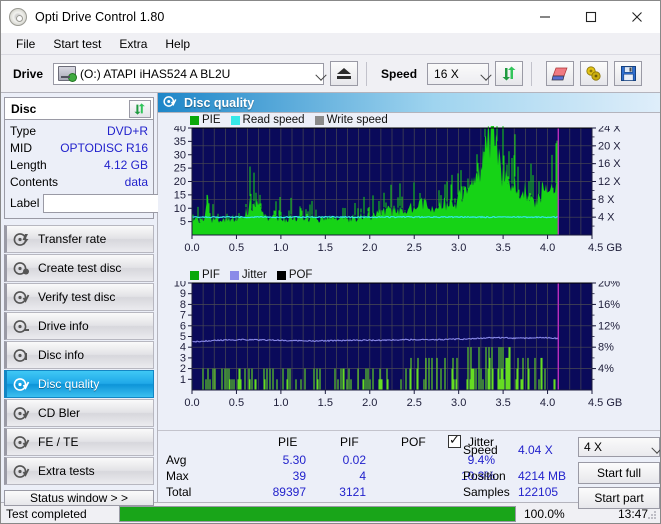  I want to click on sidebar-item-verify-test-disc: Verify test disc, so click(79, 297).